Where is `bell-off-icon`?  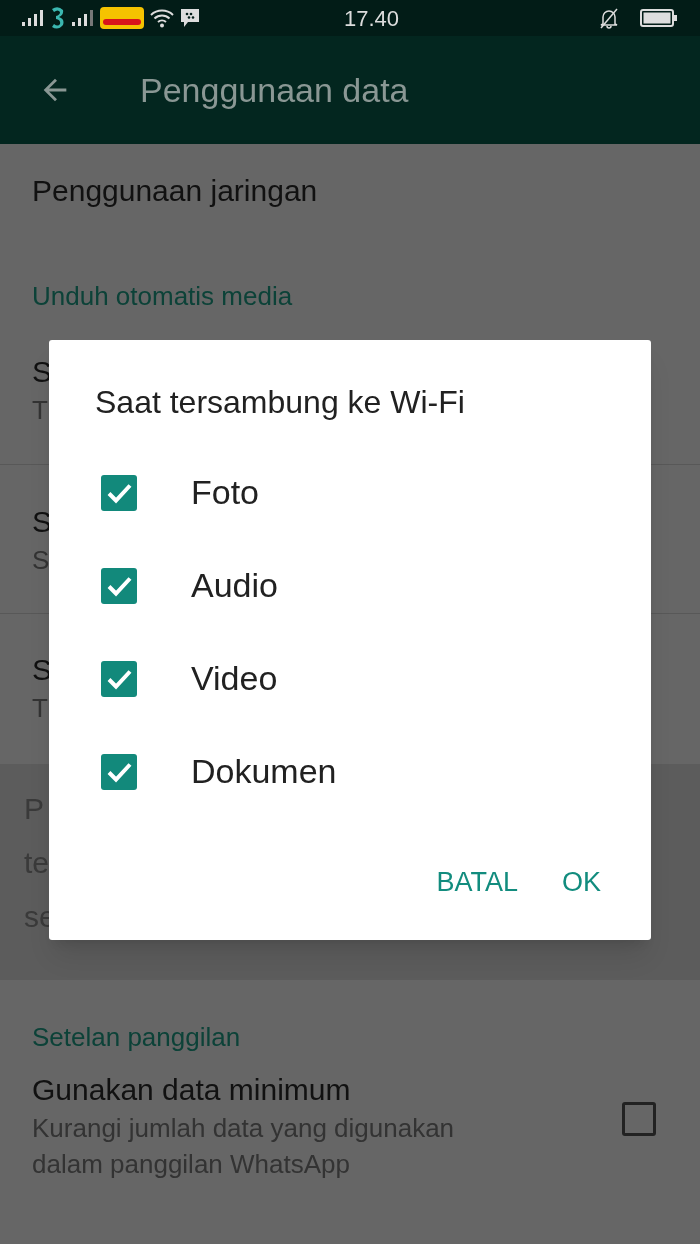
bell-off-icon is located at coordinates (609, 18).